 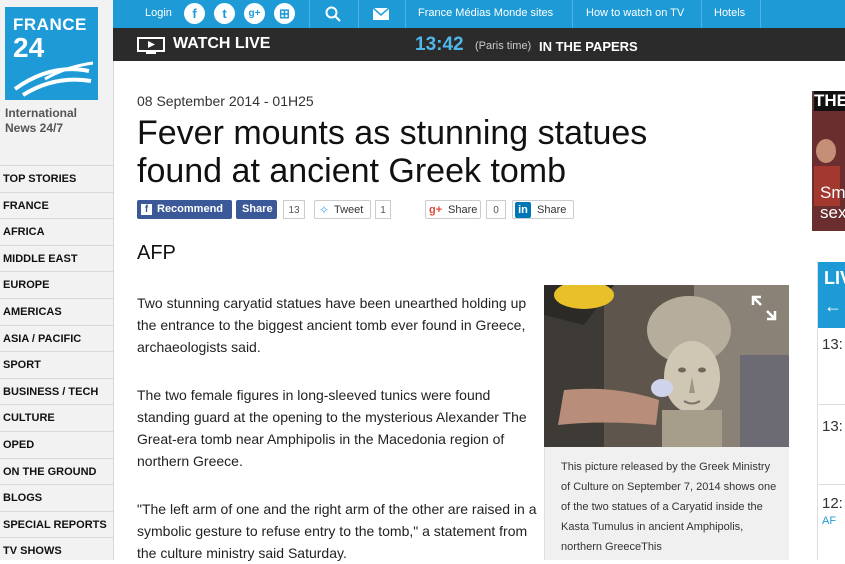 What do you see at coordinates (158, 14) in the screenshot?
I see `login-link: Login` at bounding box center [158, 14].